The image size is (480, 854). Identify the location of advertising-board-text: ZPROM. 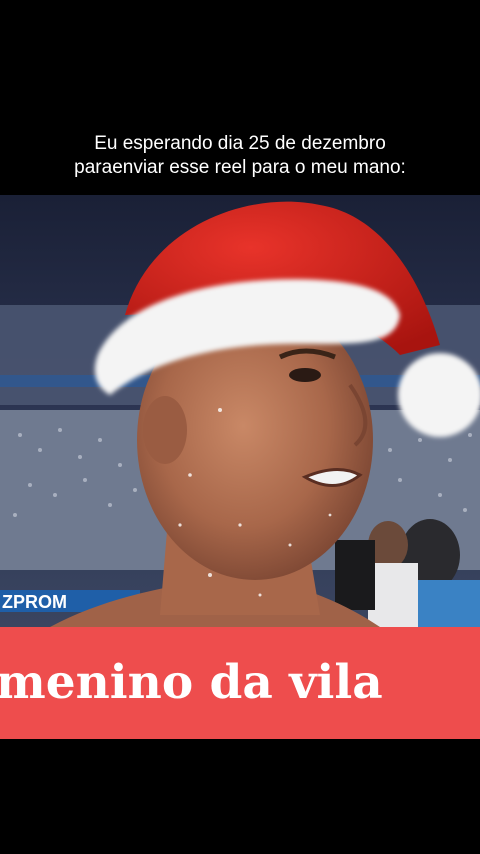
(34, 602).